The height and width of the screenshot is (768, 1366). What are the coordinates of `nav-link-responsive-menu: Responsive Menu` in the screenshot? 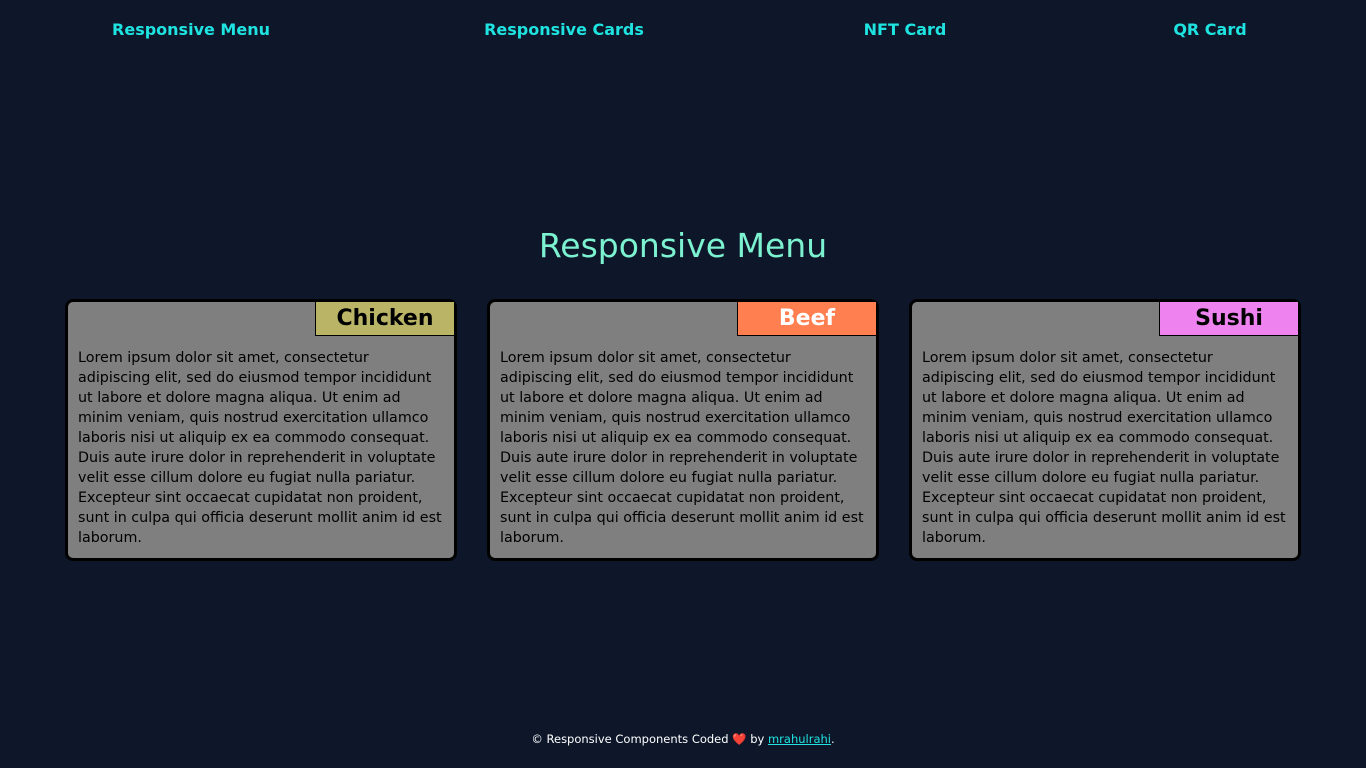 It's located at (191, 29).